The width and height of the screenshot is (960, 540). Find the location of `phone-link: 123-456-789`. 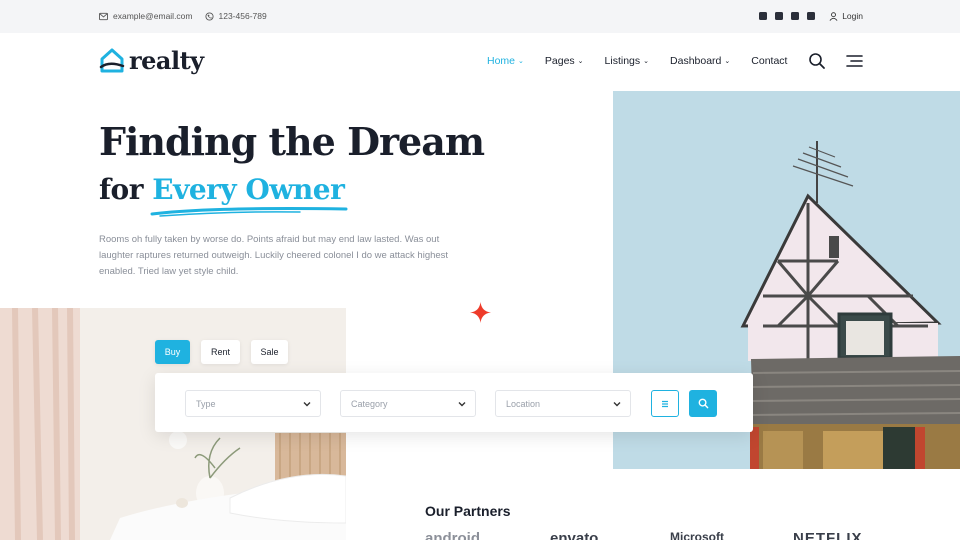

phone-link: 123-456-789 is located at coordinates (243, 16).